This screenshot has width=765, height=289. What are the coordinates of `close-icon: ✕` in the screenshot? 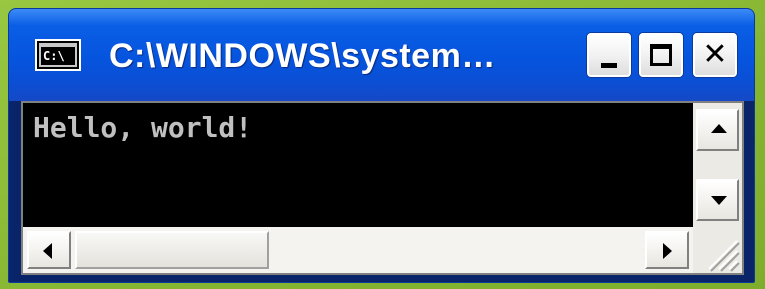 It's located at (715, 54).